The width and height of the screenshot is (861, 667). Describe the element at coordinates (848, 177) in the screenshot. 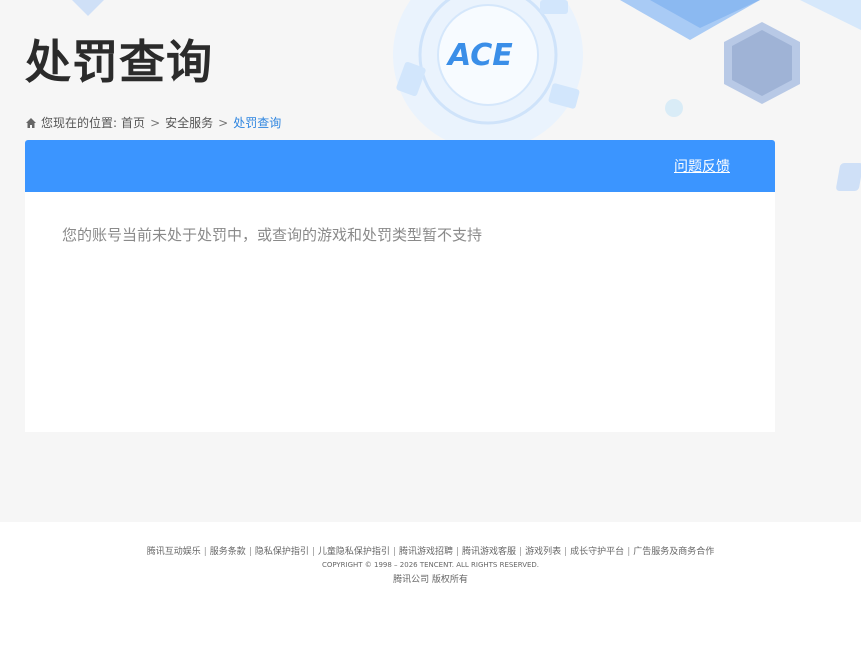

I see `side-decoration` at that location.